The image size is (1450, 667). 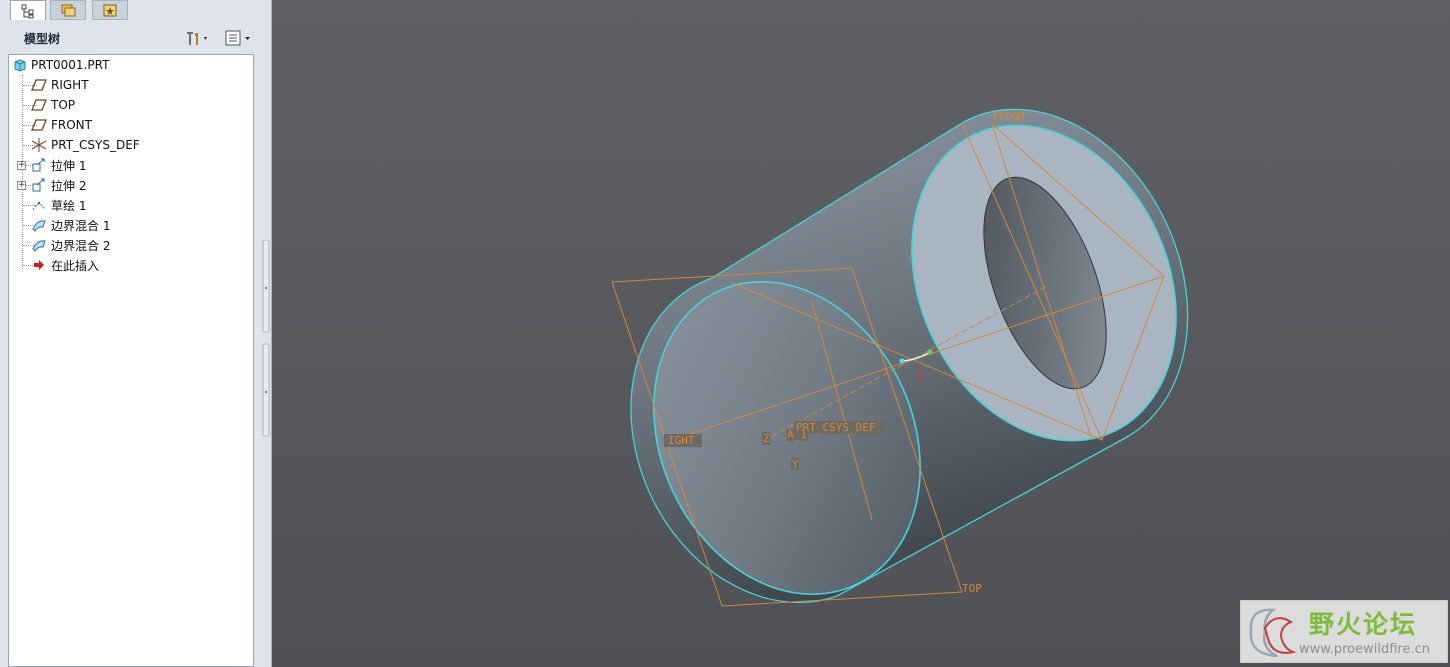 I want to click on tree-item-insert-here: 在此插入, so click(x=149, y=265).